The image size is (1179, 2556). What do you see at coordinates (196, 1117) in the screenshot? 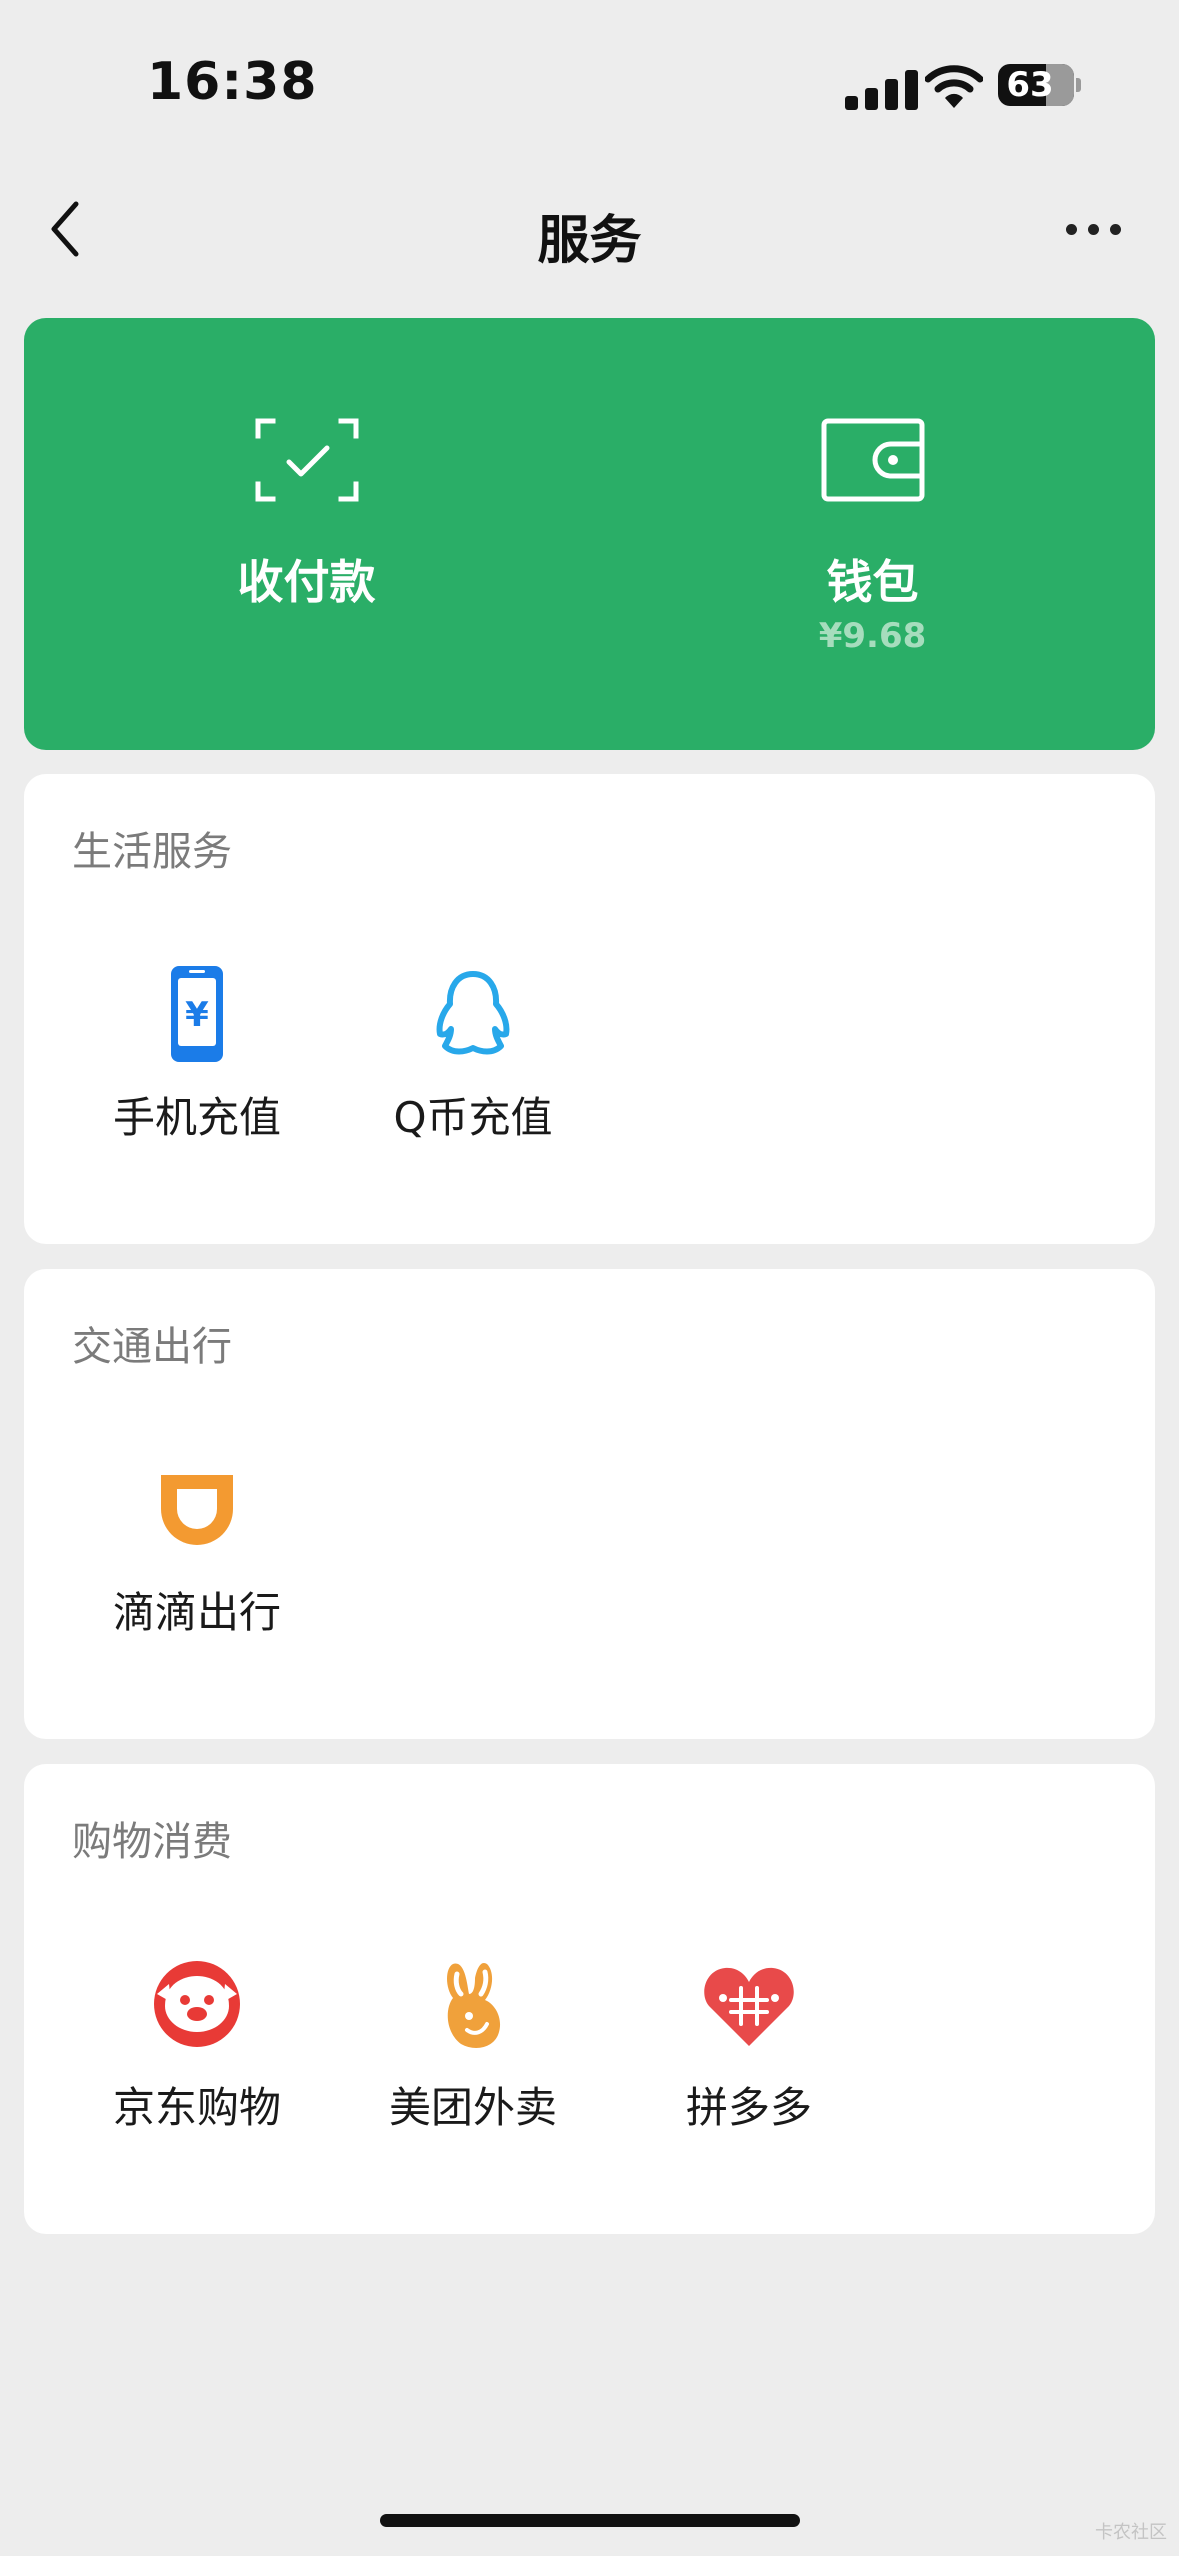
I see `service-label: 手机充值` at bounding box center [196, 1117].